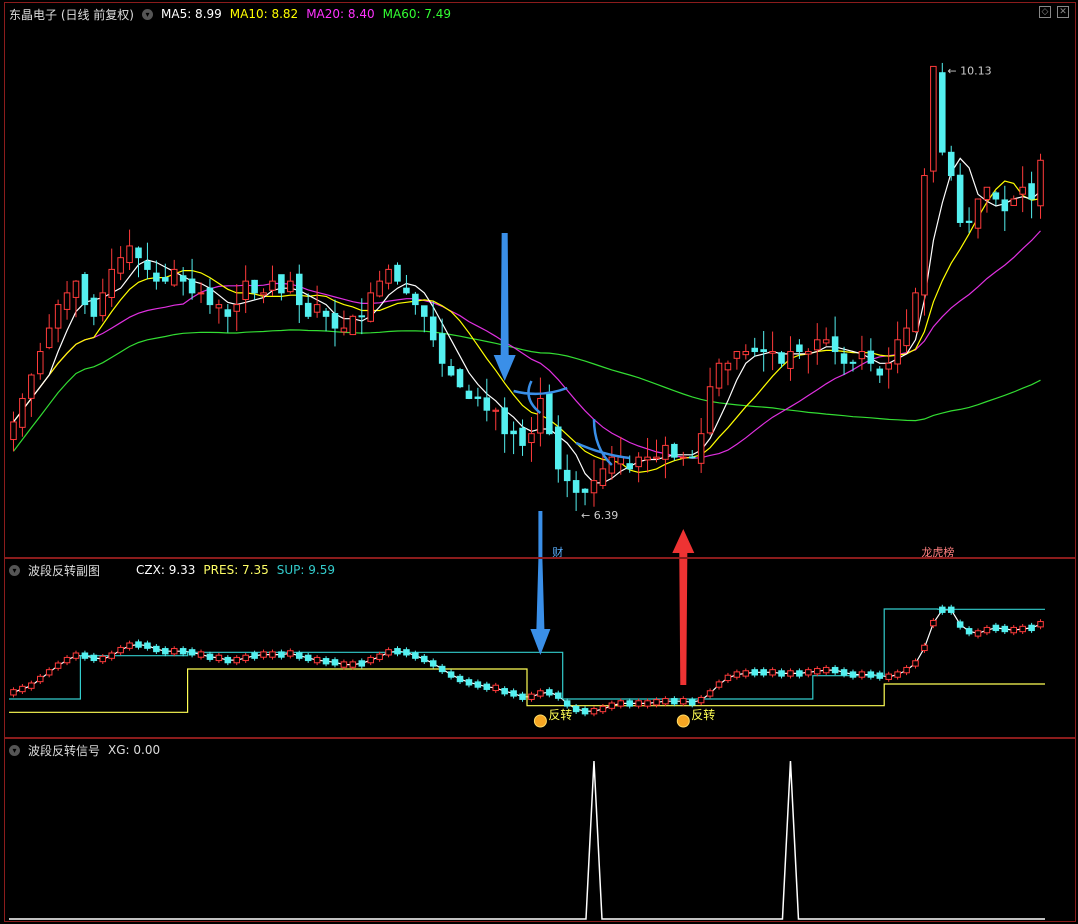 This screenshot has height=924, width=1078. Describe the element at coordinates (599, 515) in the screenshot. I see `low-price-label: ← 6.39` at that location.